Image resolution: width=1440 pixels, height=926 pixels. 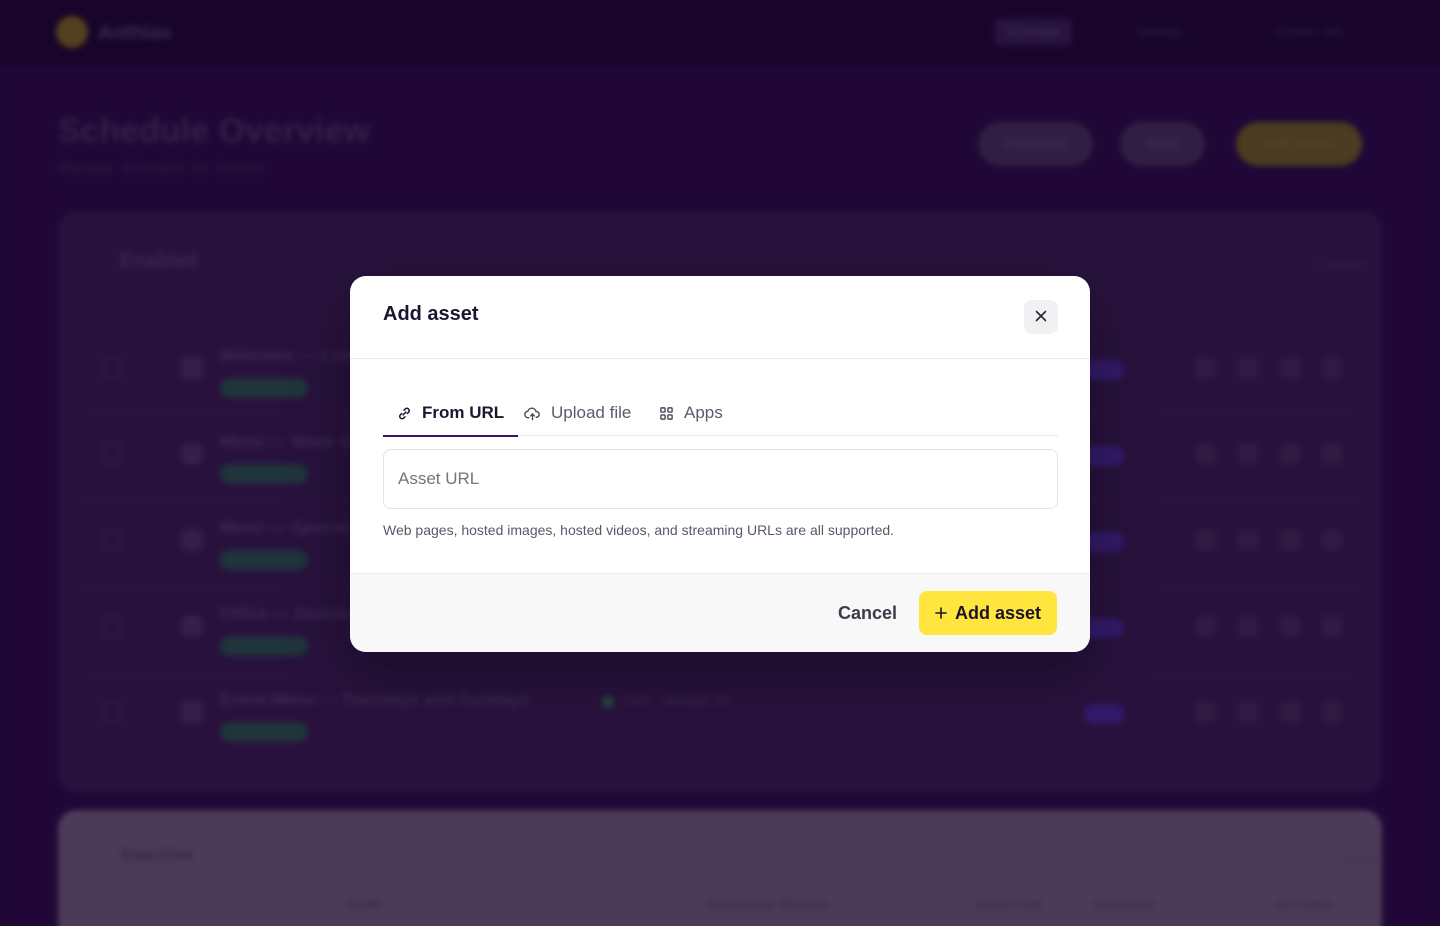 I want to click on tab-label: Apps, so click(x=703, y=412).